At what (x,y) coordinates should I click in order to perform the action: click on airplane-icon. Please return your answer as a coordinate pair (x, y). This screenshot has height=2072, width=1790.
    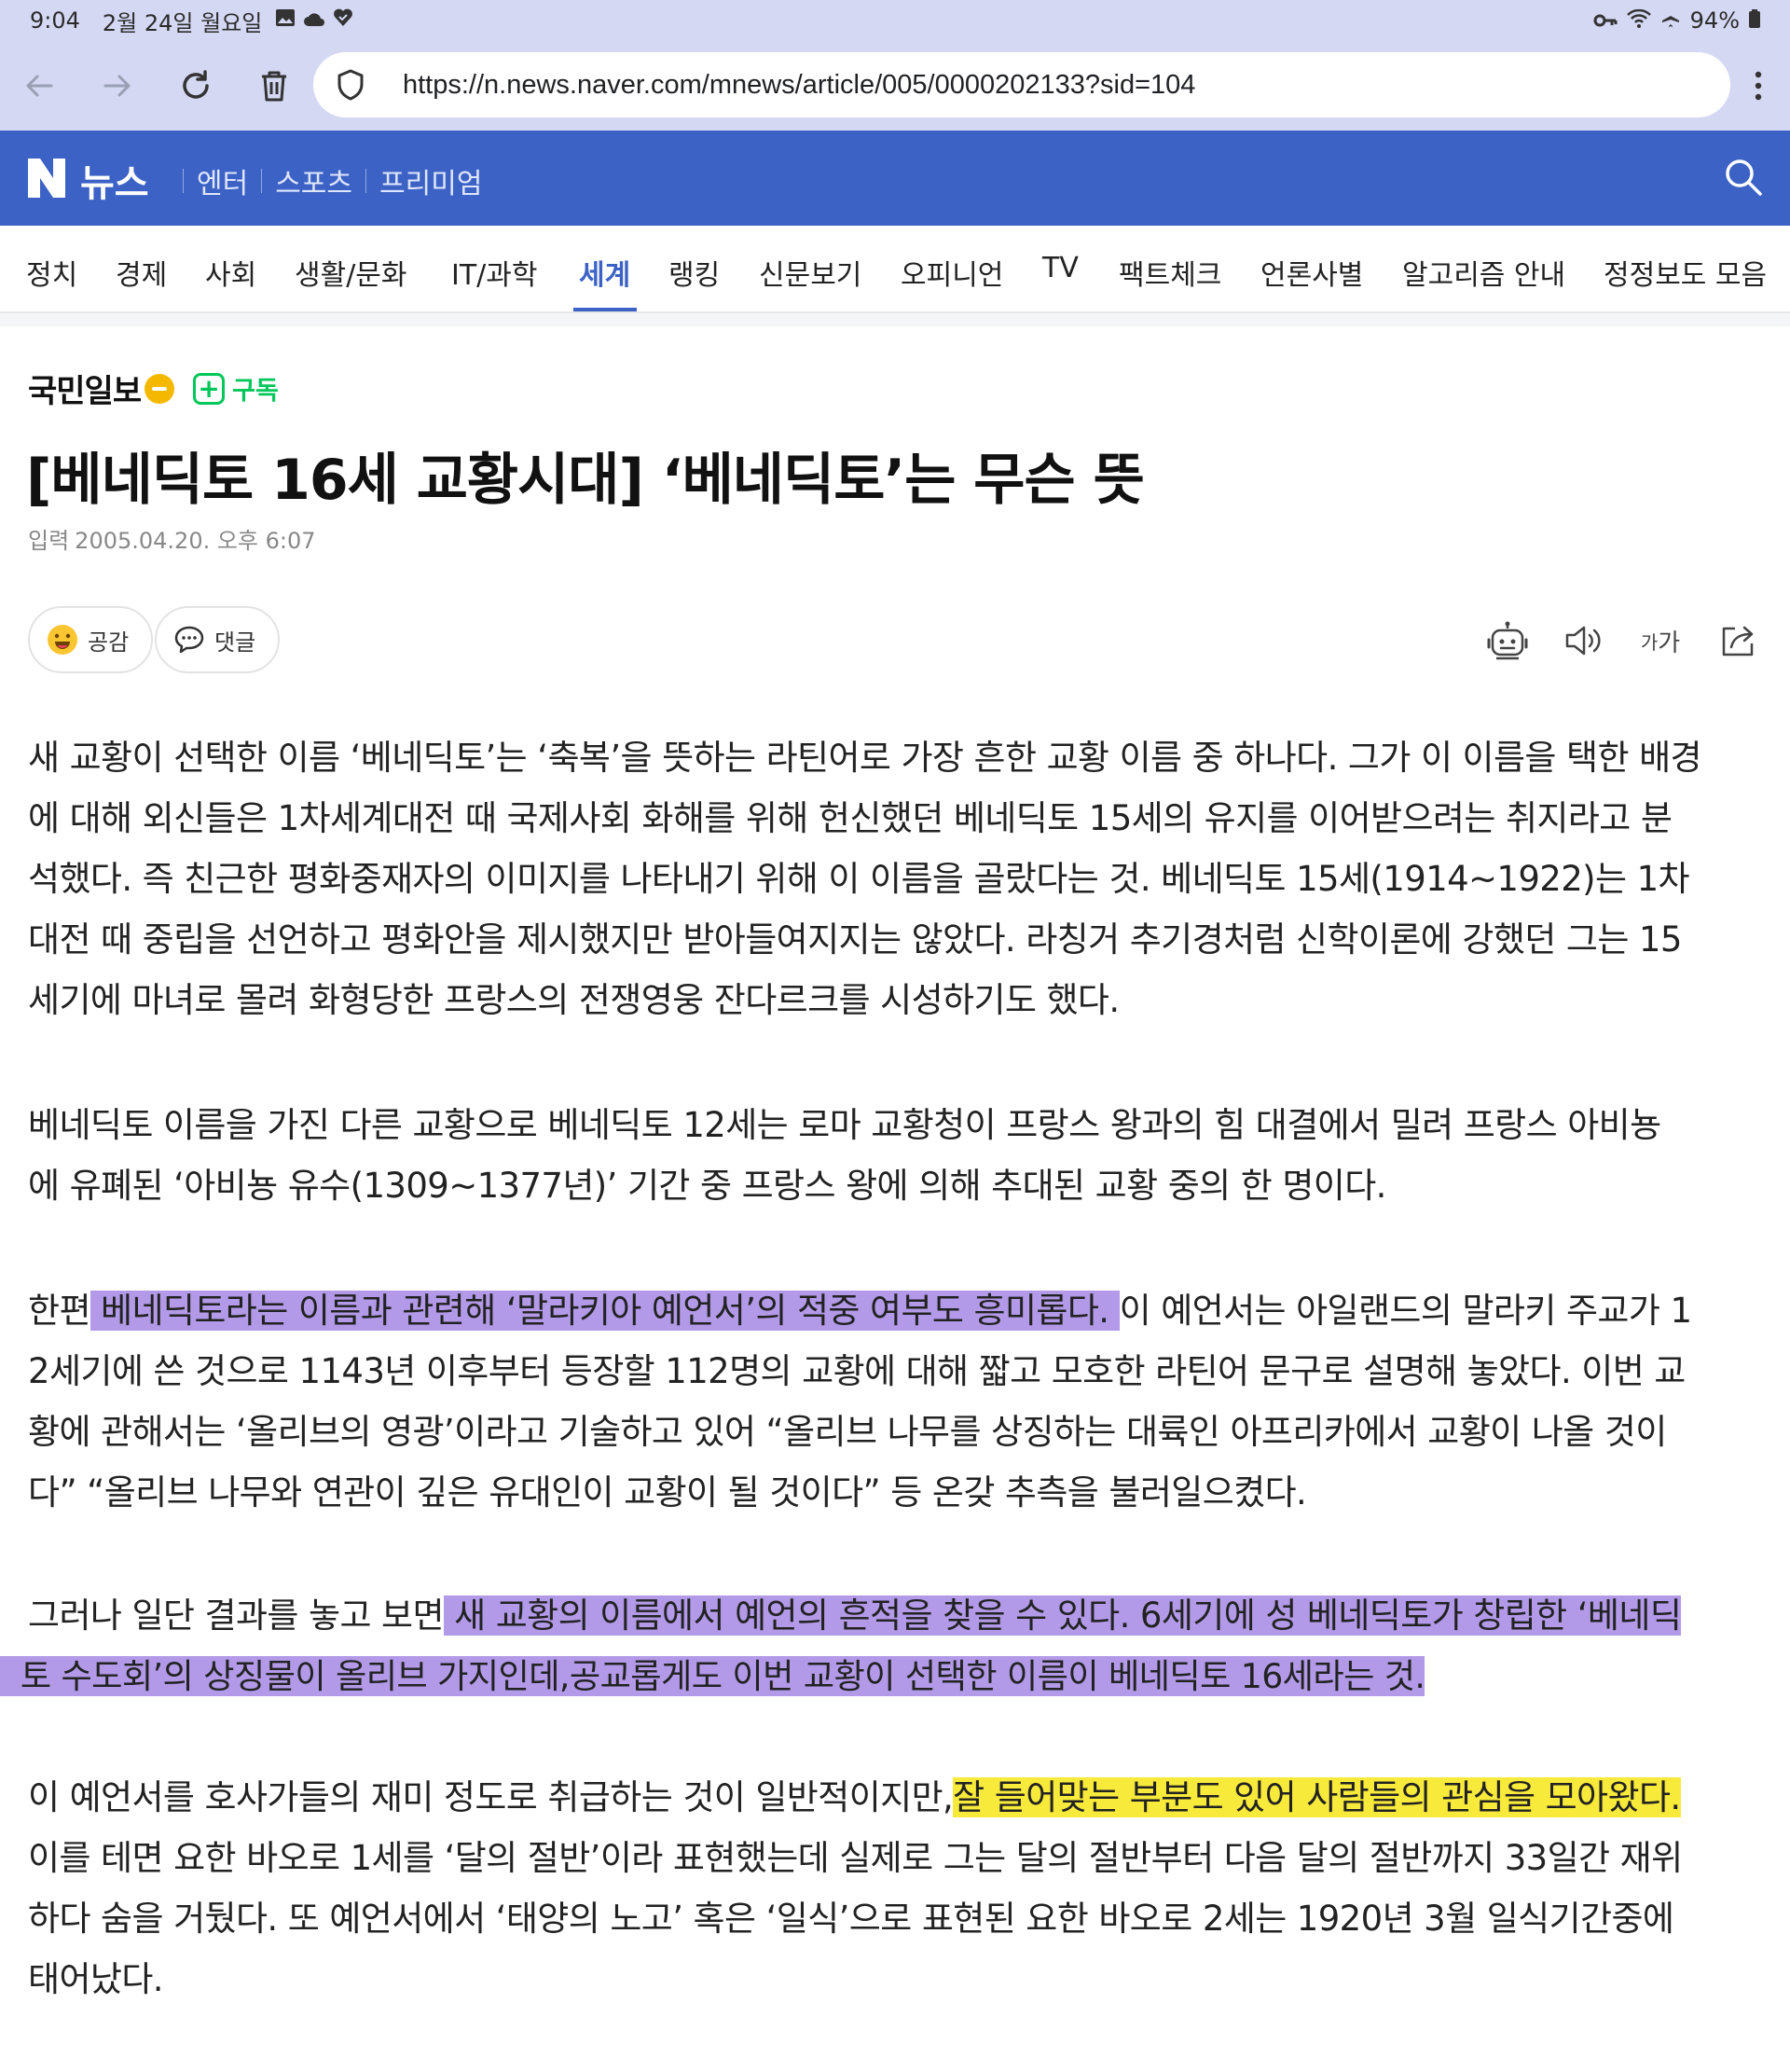
    Looking at the image, I should click on (1670, 20).